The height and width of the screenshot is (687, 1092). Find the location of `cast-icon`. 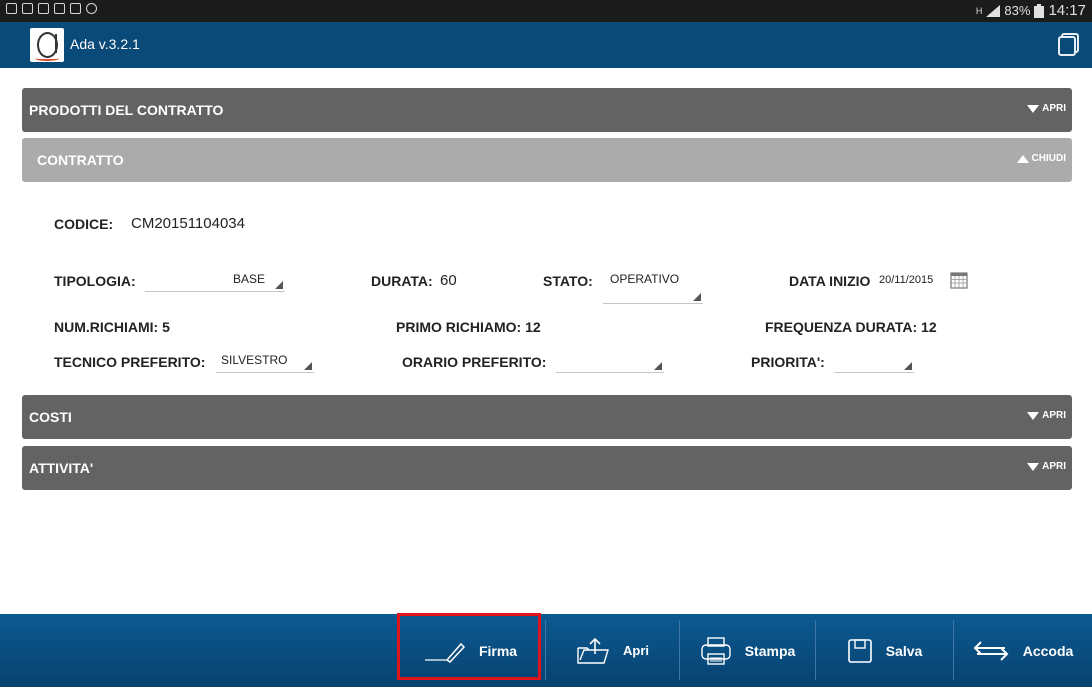

cast-icon is located at coordinates (59, 8).